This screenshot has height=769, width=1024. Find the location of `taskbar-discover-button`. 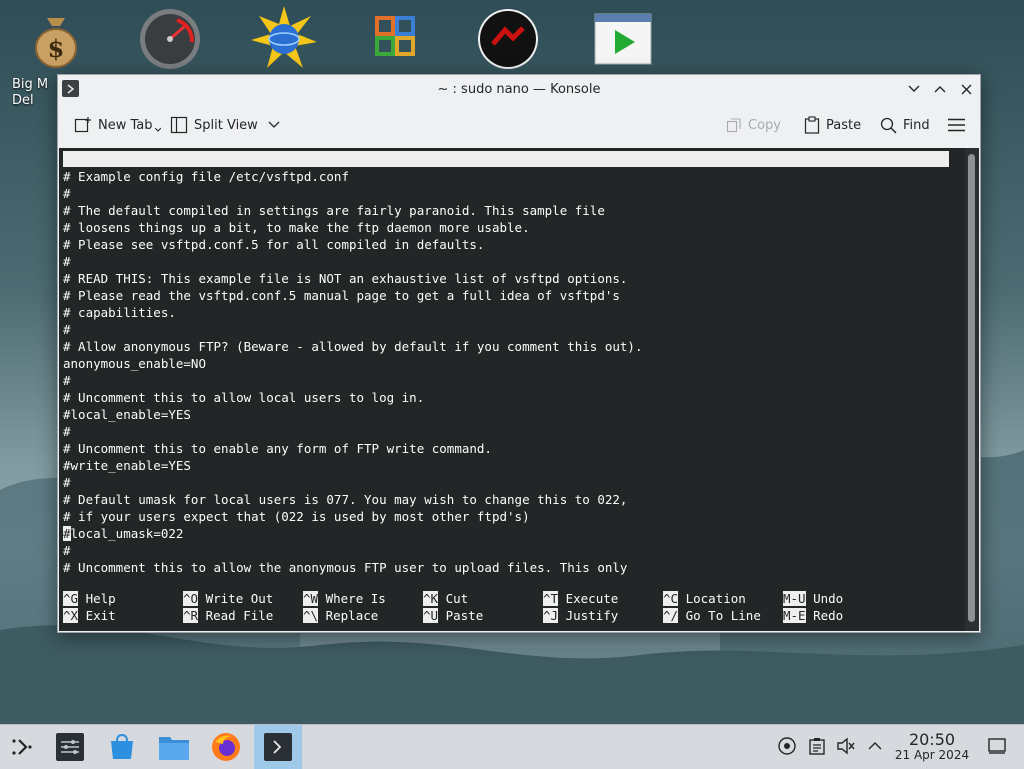

taskbar-discover-button is located at coordinates (122, 747).